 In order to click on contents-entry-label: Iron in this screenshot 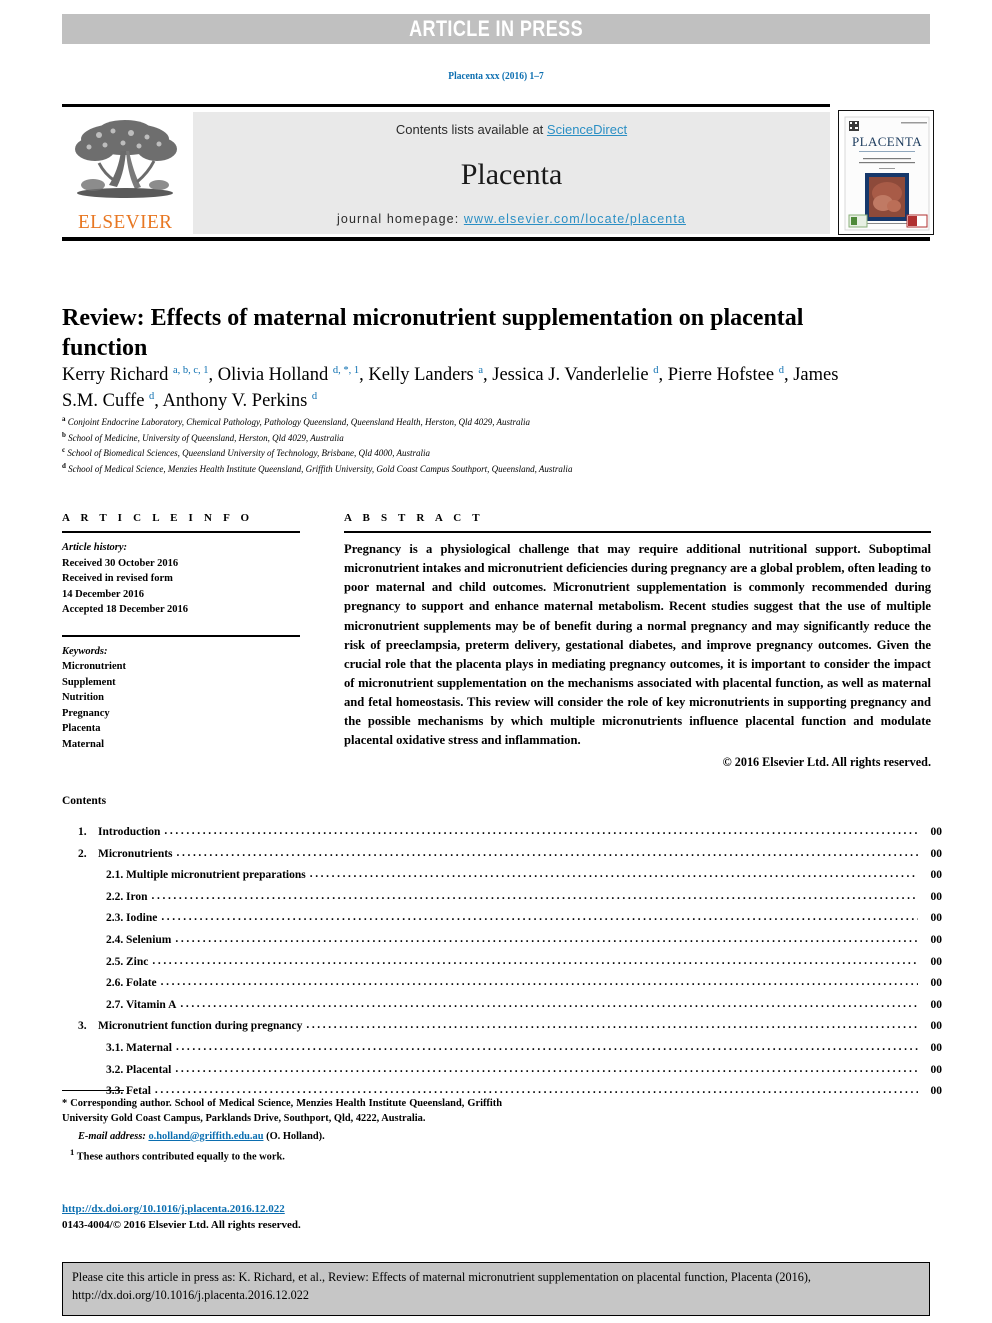, I will do `click(137, 896)`.